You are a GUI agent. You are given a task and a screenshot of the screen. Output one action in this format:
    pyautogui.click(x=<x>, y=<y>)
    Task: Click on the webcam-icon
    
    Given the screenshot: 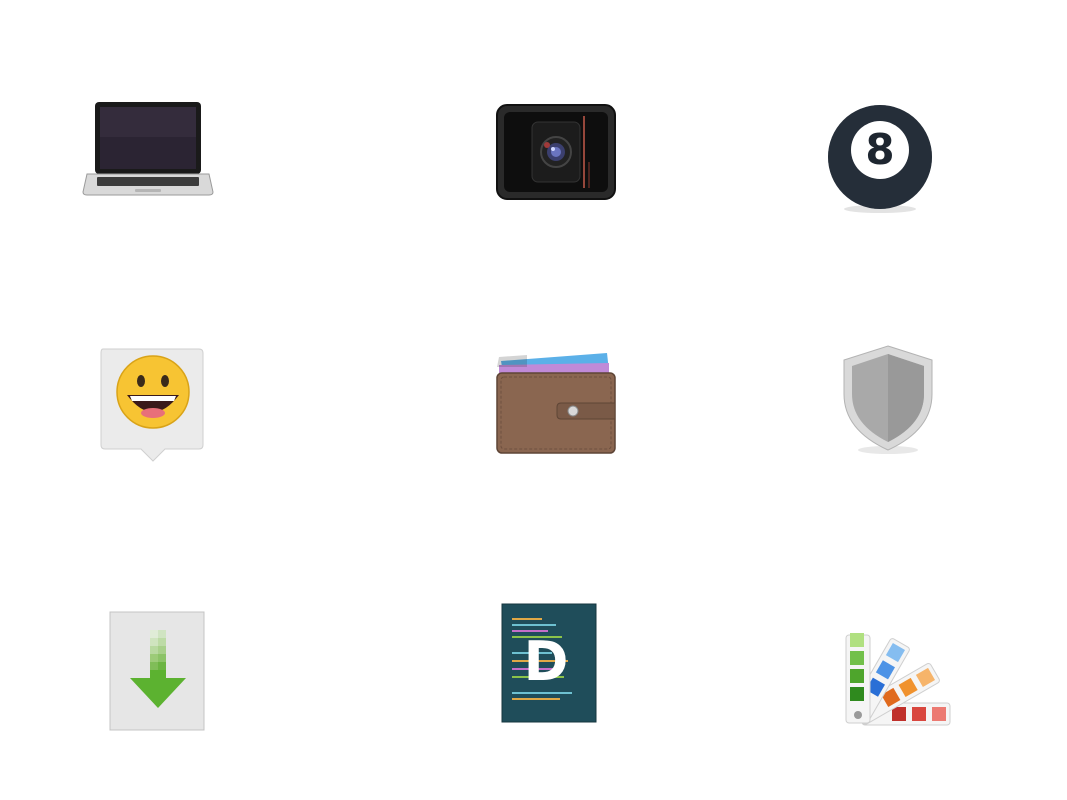 What is the action you would take?
    pyautogui.click(x=556, y=152)
    